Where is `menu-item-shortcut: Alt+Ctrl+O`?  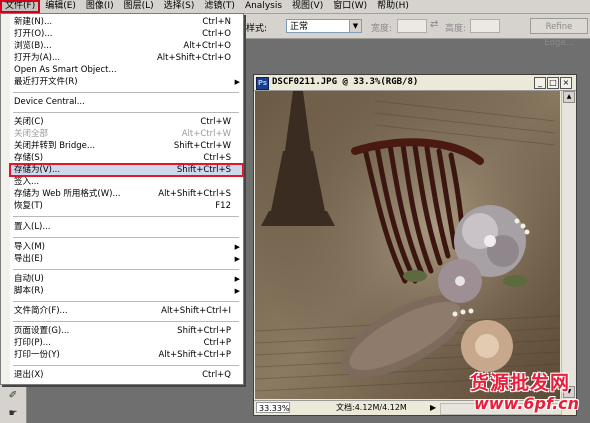
menu-item-shortcut: Alt+Ctrl+O is located at coordinates (207, 46).